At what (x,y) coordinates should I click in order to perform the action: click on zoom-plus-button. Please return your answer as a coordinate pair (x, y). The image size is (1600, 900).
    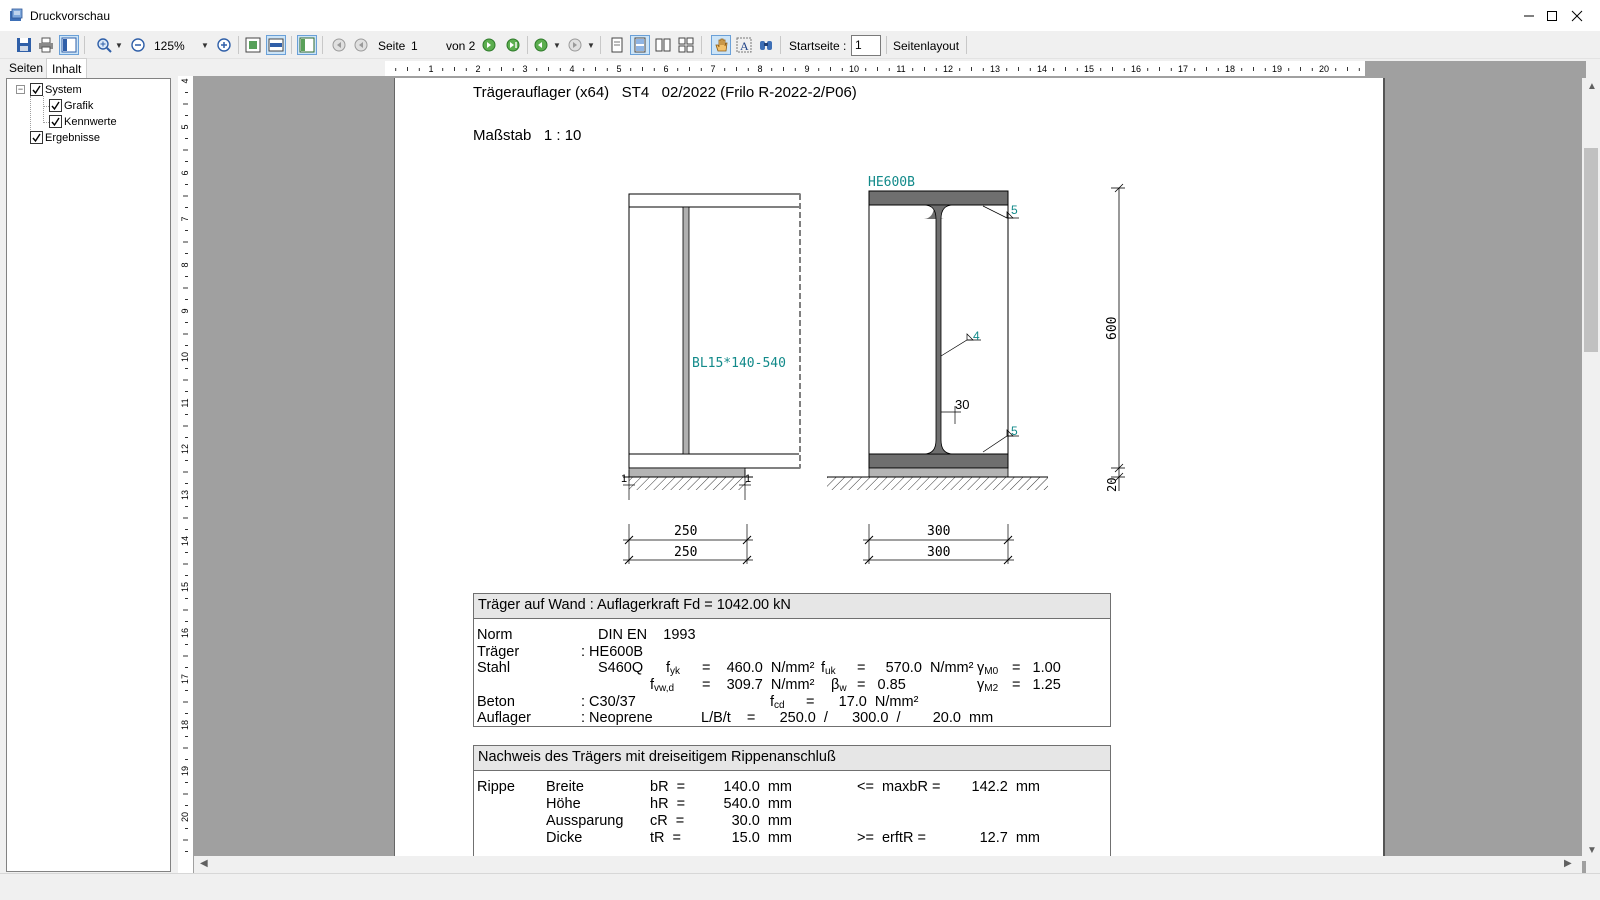
    Looking at the image, I should click on (224, 45).